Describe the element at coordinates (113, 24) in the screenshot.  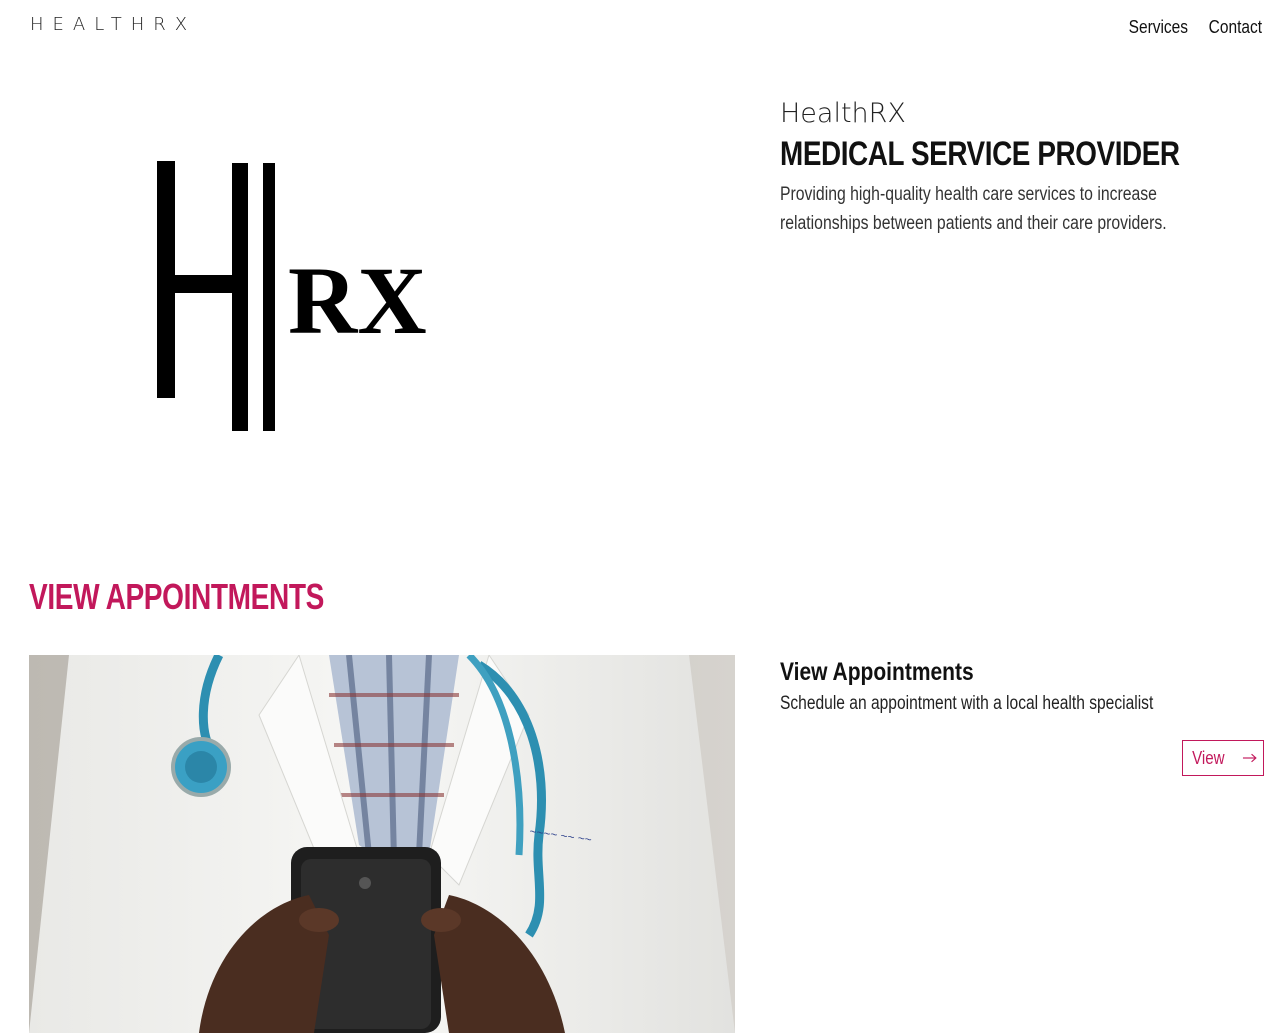
I see `brand-logo: HEALTHRX` at that location.